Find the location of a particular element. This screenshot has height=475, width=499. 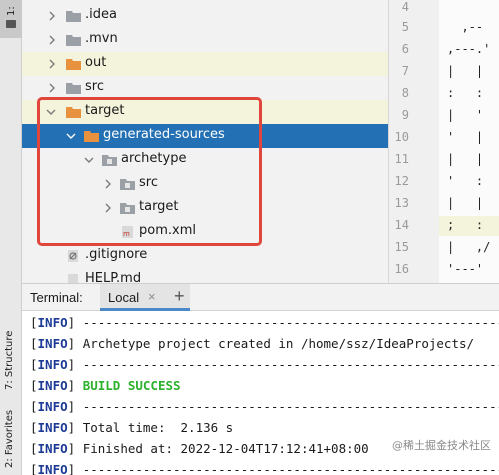

line-number: 11 is located at coordinates (401, 159).